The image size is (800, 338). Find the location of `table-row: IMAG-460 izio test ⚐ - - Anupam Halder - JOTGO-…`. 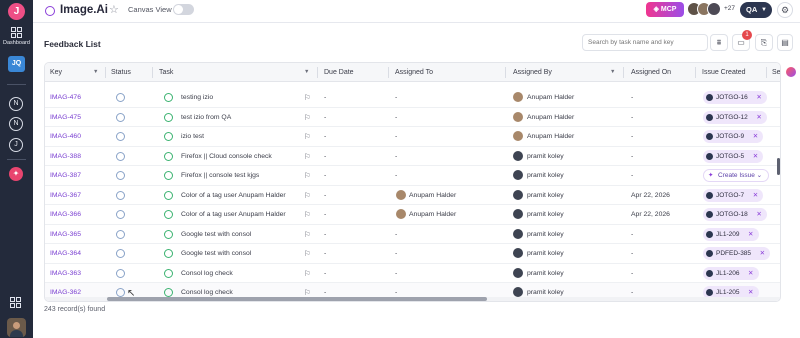

table-row: IMAG-460 izio test ⚐ - - Anupam Halder - JOTGO-… is located at coordinates (412, 137).